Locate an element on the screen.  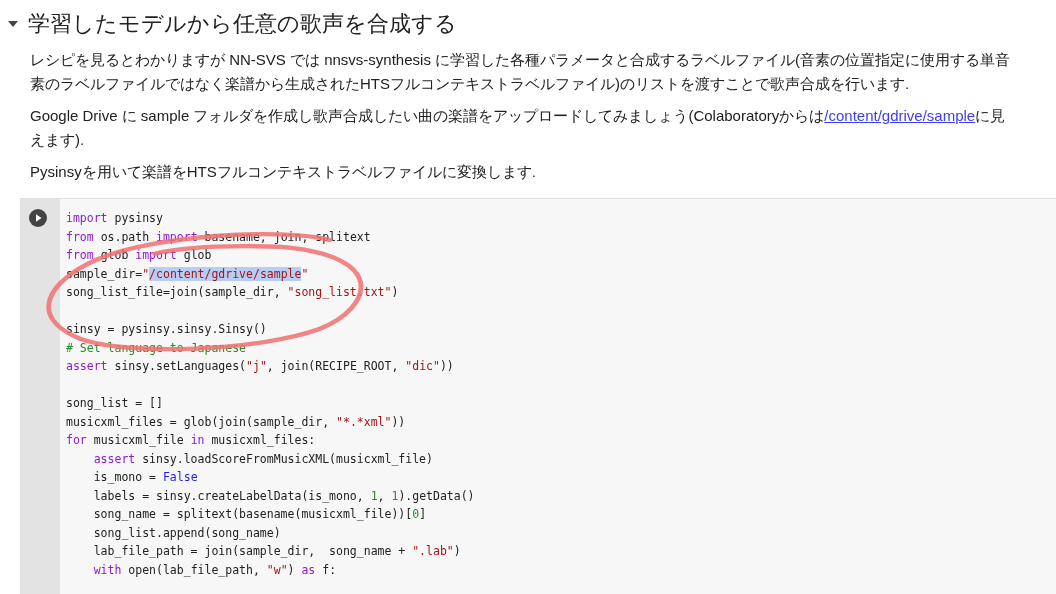
path-link: /content/gdrive/sample is located at coordinates (900, 115).